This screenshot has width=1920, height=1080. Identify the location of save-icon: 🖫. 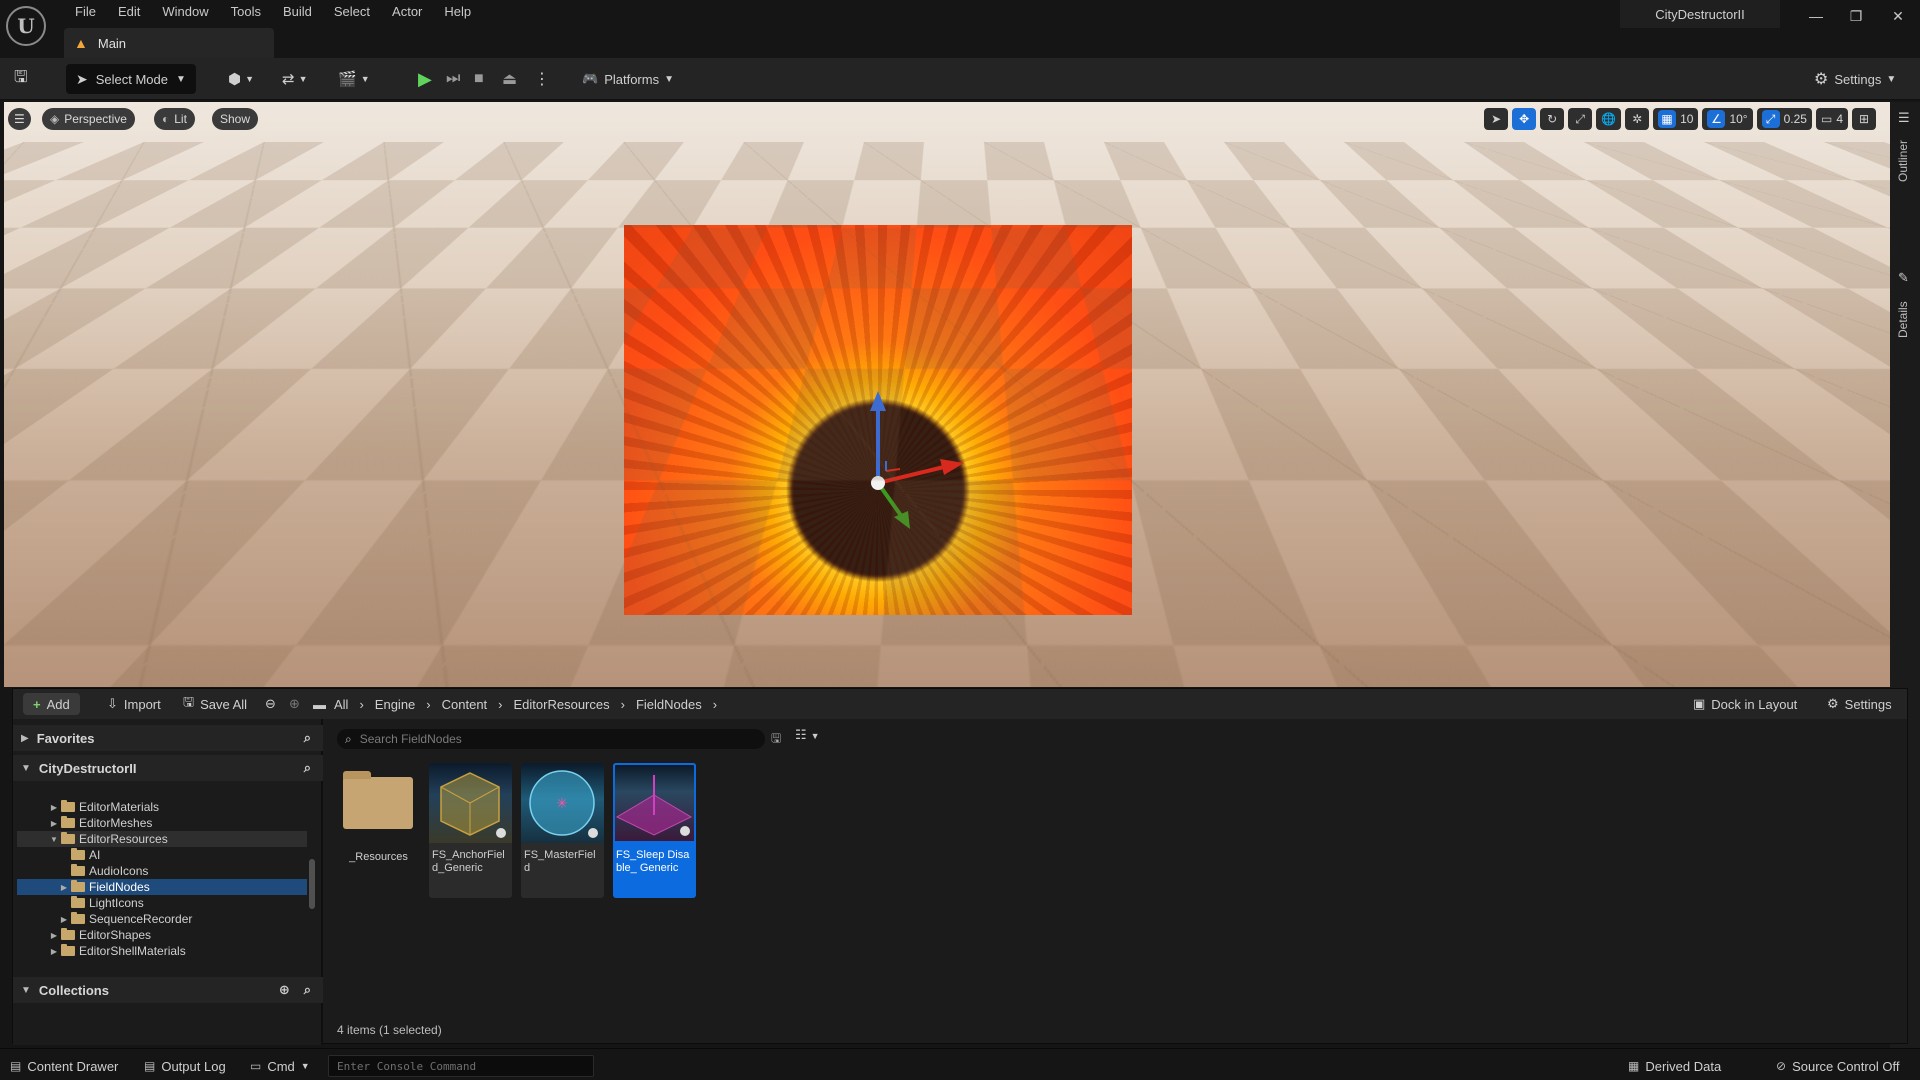
(21, 79).